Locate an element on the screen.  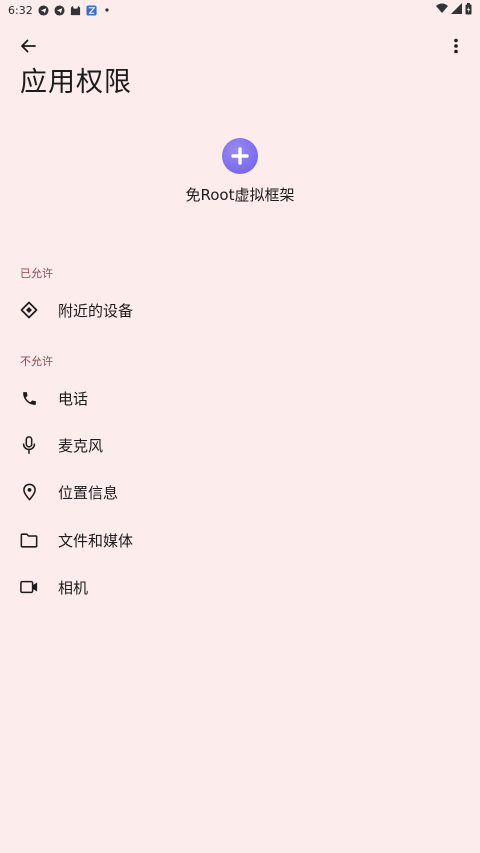
location-icon is located at coordinates (29, 492).